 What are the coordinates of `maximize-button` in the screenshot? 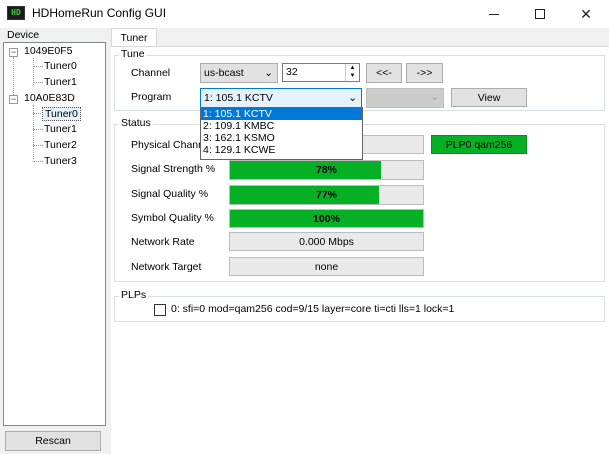 It's located at (540, 14).